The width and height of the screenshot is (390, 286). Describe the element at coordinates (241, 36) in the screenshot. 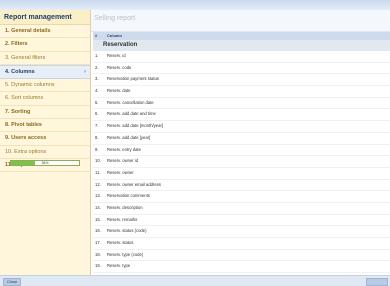

I see `grid-header: # Column` at that location.